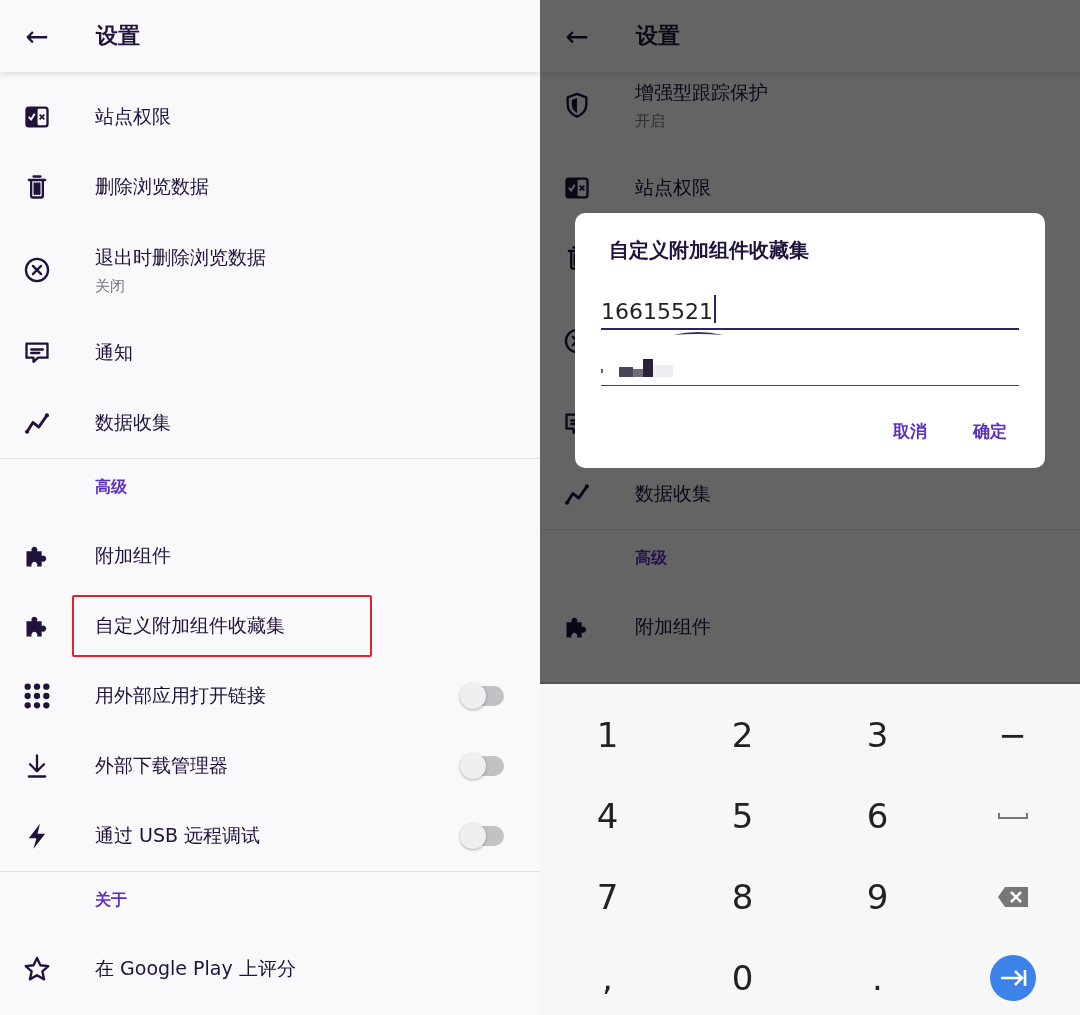  I want to click on keyboard-key: −, so click(1012, 734).